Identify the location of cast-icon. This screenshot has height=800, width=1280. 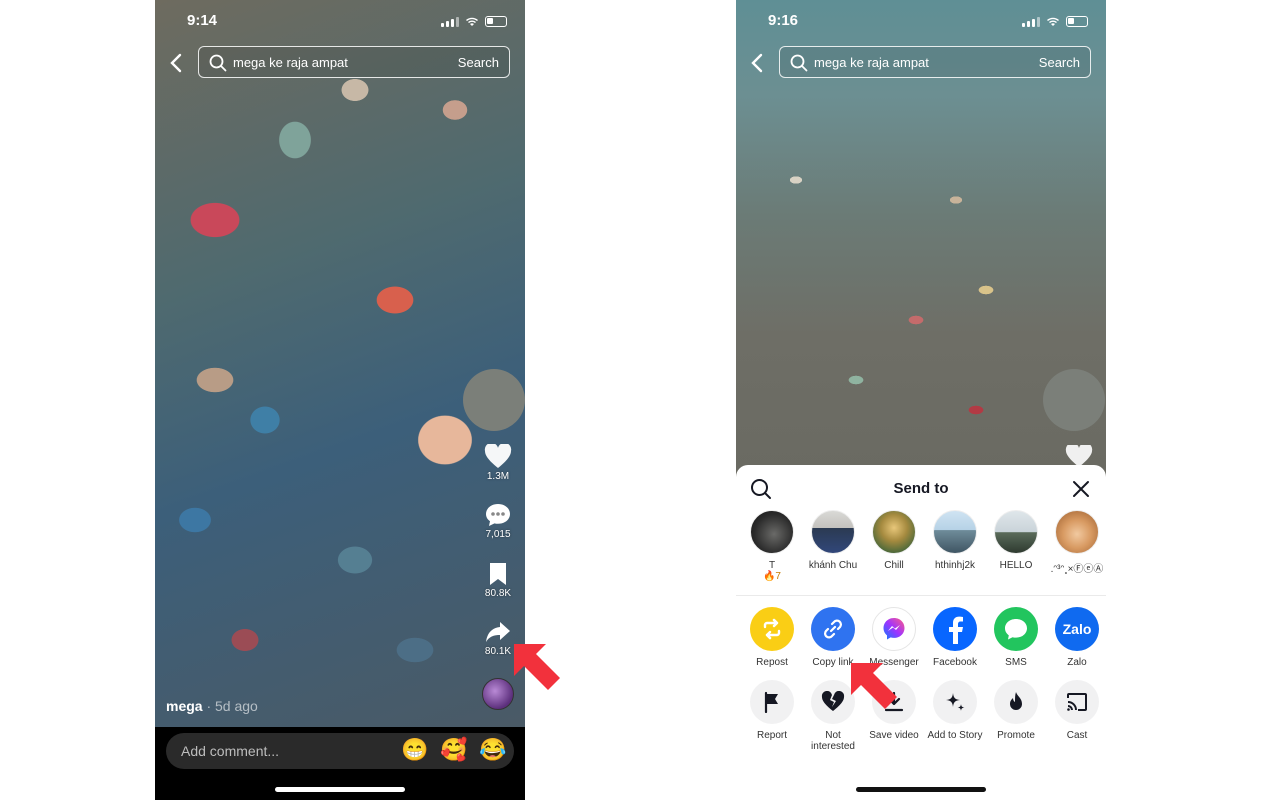
(1077, 702).